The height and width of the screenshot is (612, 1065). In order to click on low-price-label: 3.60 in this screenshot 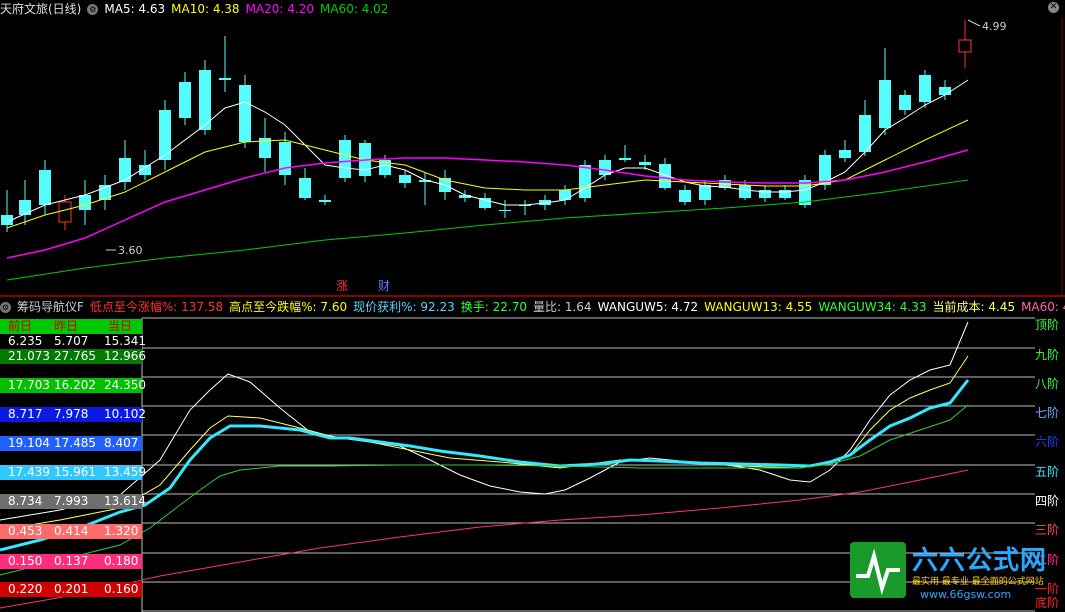, I will do `click(130, 250)`.